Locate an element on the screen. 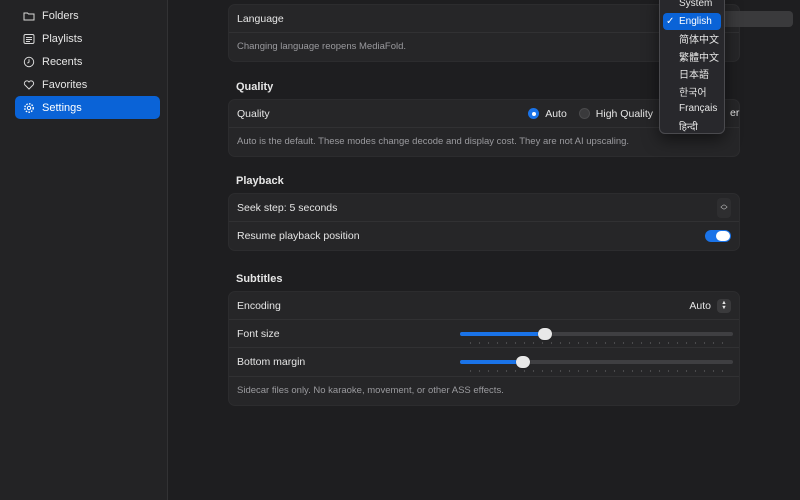 This screenshot has height=500, width=800. font-size-label: Font size is located at coordinates (258, 333).